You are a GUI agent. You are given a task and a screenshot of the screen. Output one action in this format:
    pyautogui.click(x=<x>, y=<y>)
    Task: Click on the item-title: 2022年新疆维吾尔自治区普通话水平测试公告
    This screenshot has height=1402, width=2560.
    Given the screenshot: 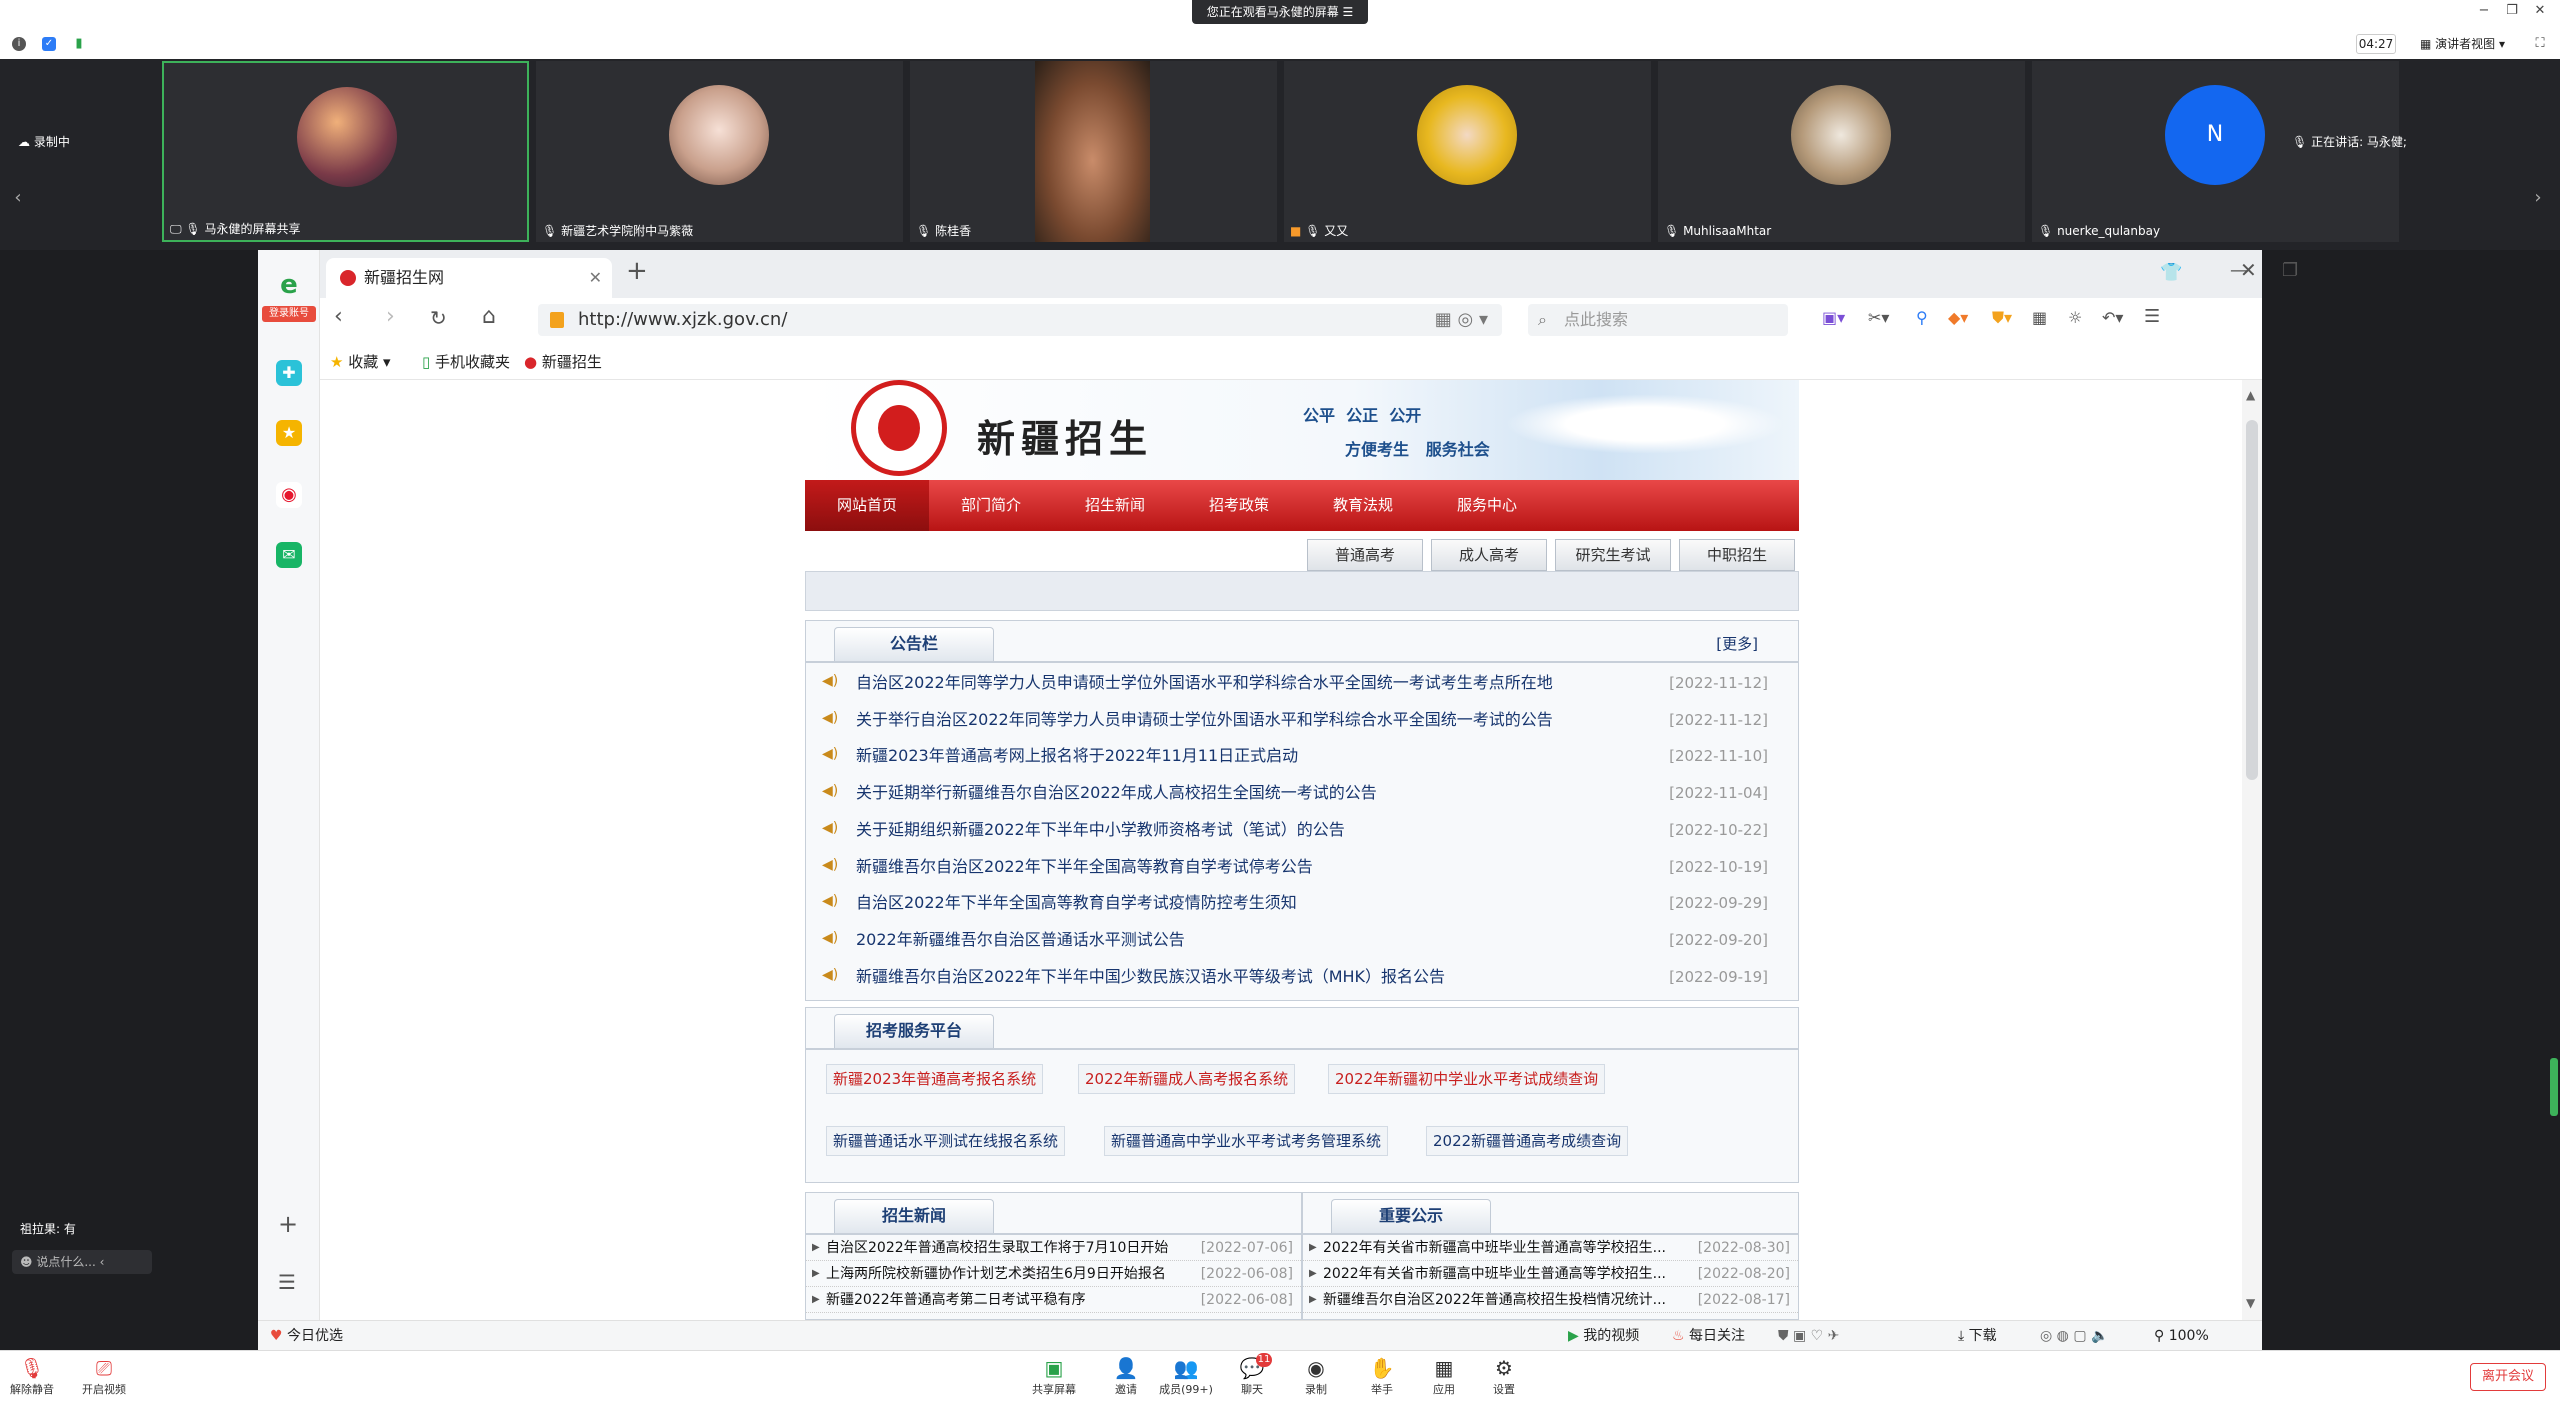 What is the action you would take?
    pyautogui.click(x=1020, y=940)
    